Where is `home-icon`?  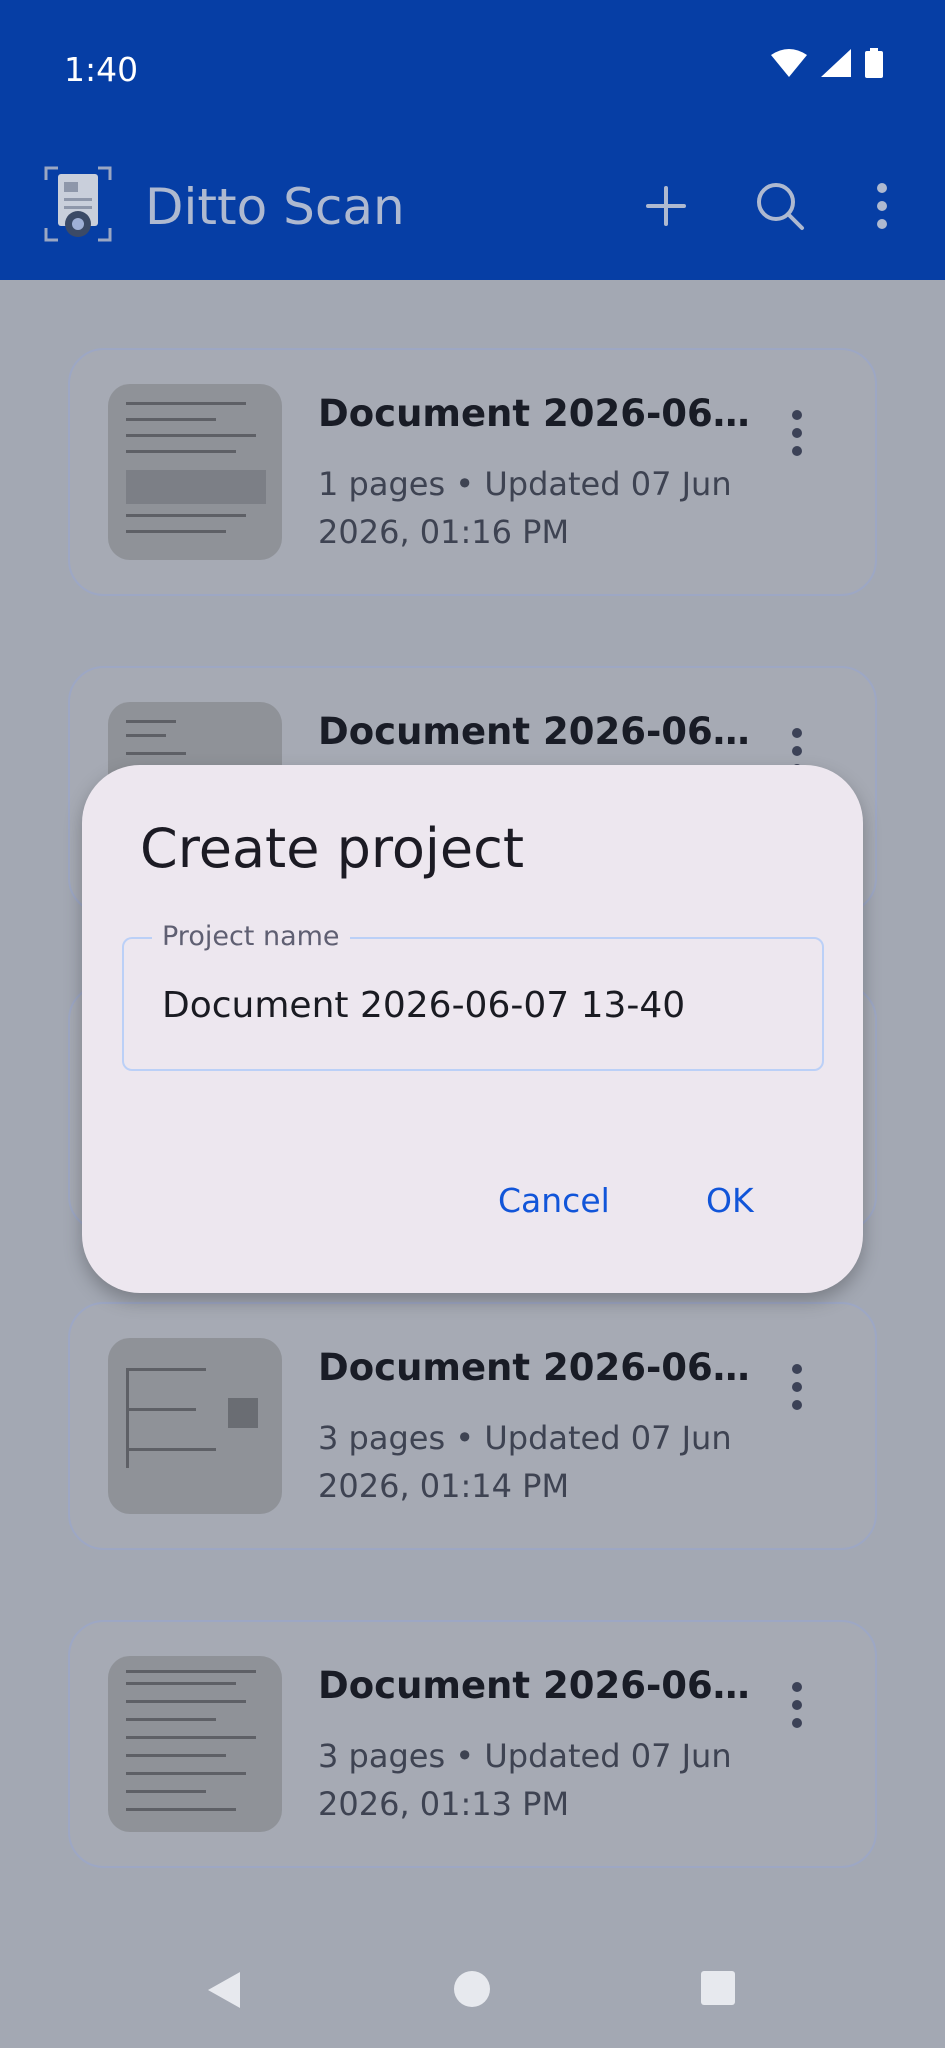
home-icon is located at coordinates (472, 1989).